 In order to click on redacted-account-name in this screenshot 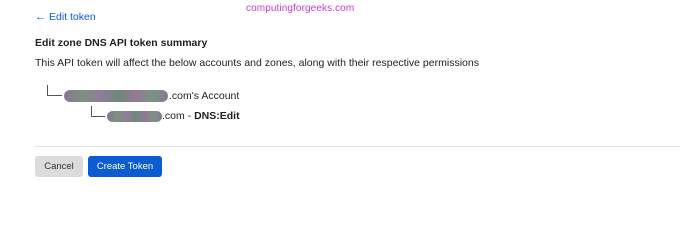, I will do `click(116, 96)`.